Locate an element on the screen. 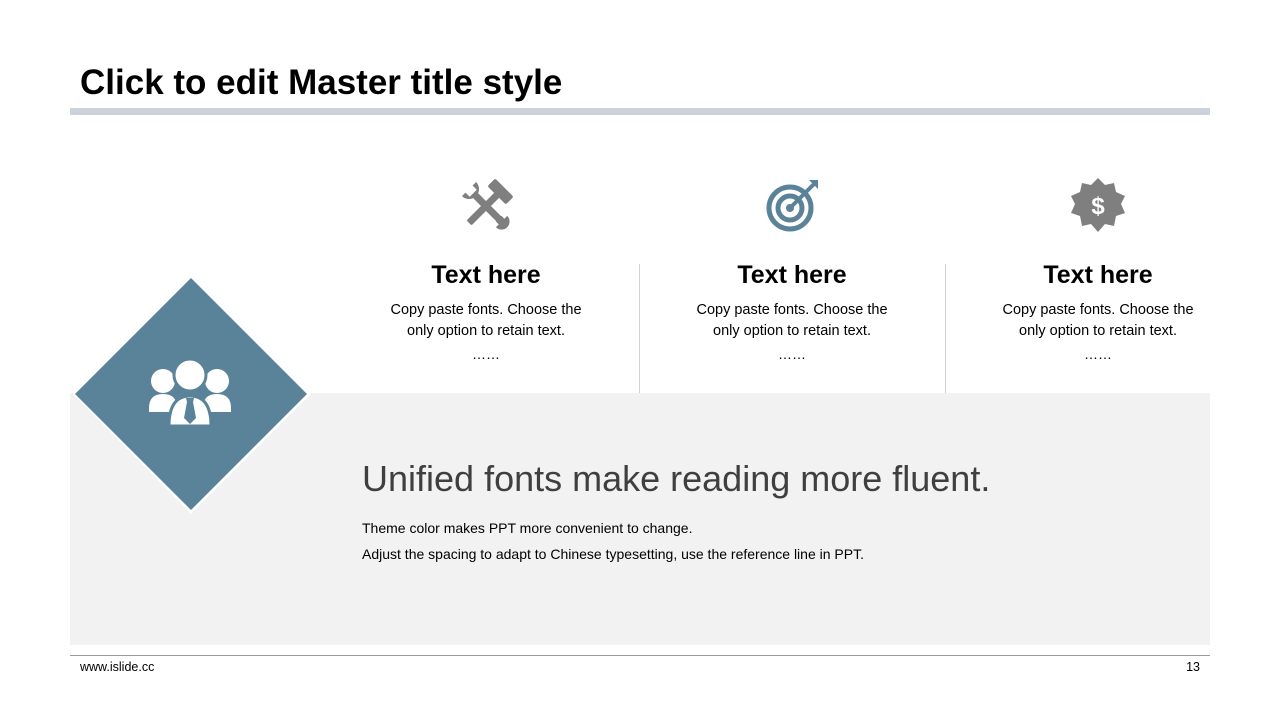 This screenshot has width=1280, height=720. panel-headline: Unified fonts make reading more fluent. is located at coordinates (676, 478).